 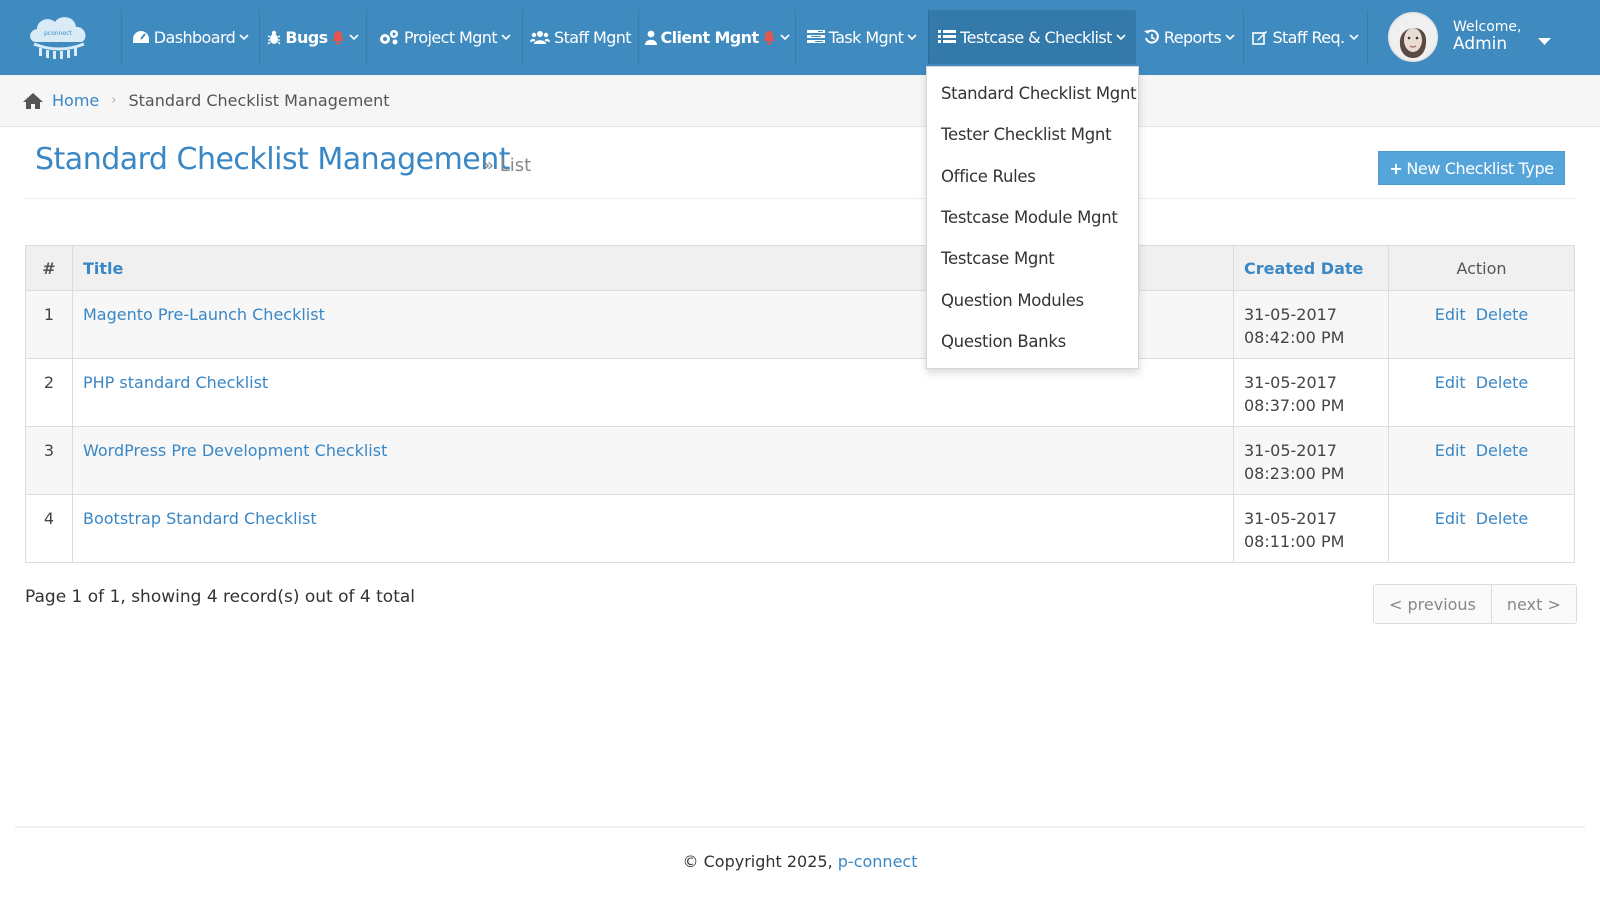 I want to click on cogs-icon, so click(x=389, y=37).